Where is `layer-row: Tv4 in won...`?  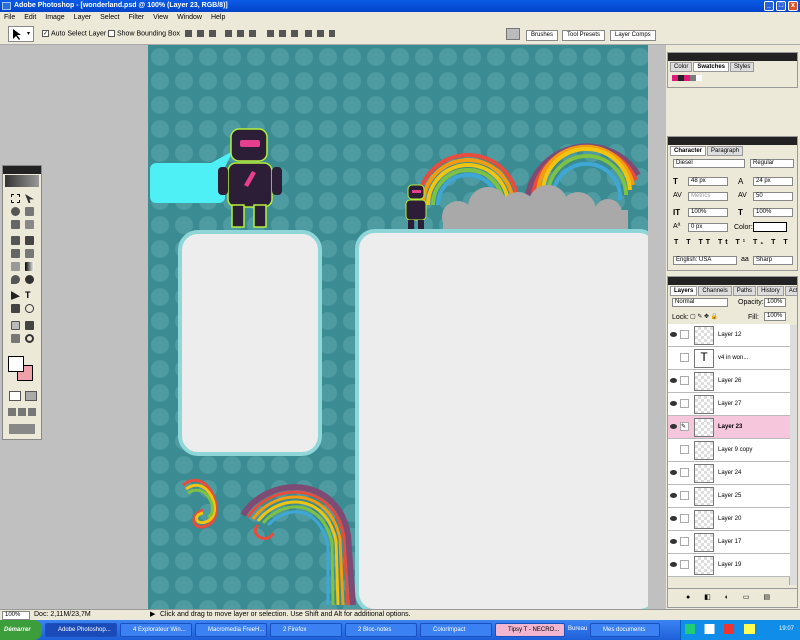
layer-row: Tv4 in won... is located at coordinates (729, 358).